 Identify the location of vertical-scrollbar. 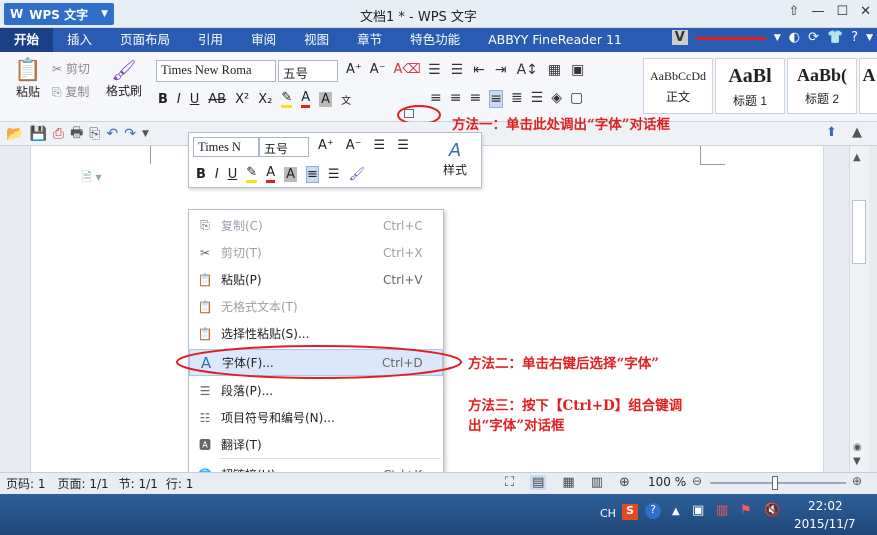
(859, 309).